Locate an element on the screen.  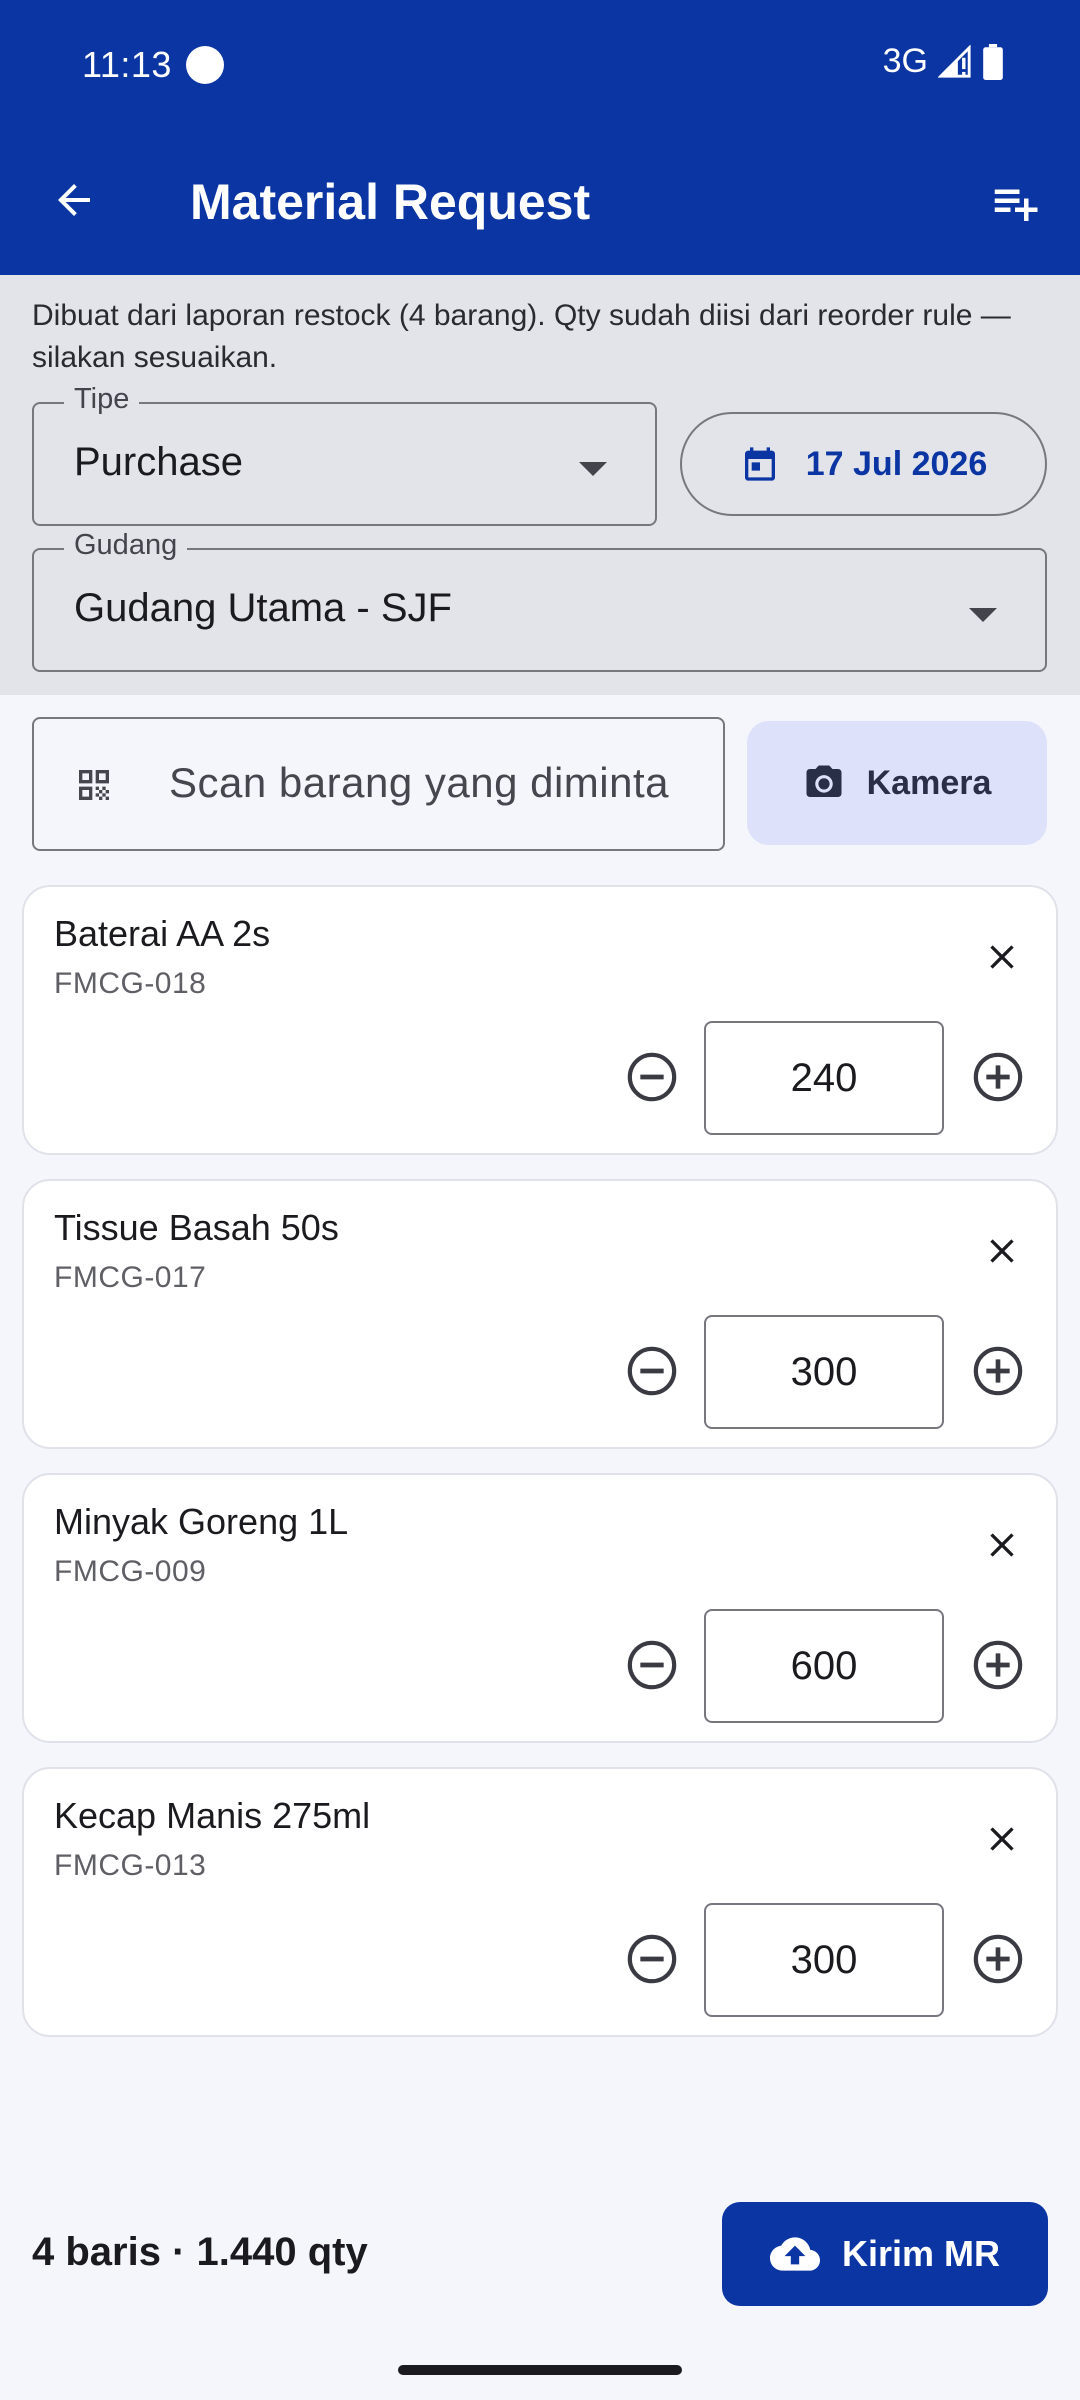
item-code: FMCG-018 is located at coordinates (130, 983).